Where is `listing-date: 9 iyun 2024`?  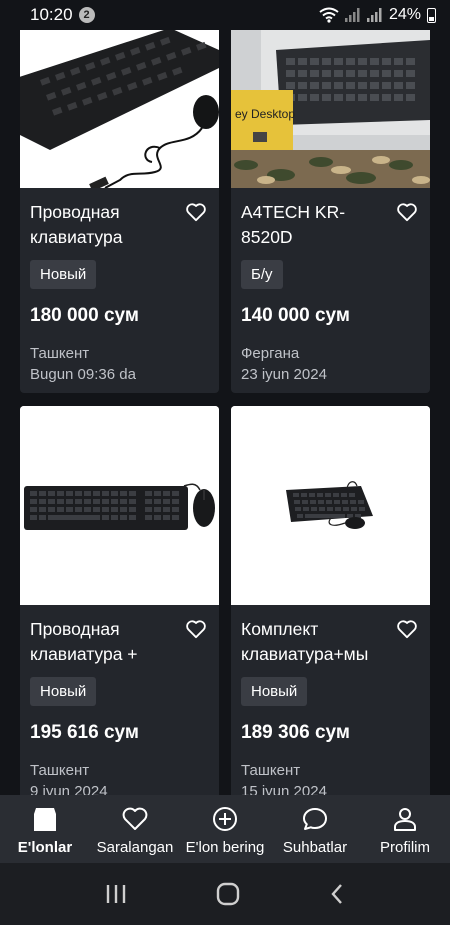
listing-date: 9 iyun 2024 is located at coordinates (69, 789).